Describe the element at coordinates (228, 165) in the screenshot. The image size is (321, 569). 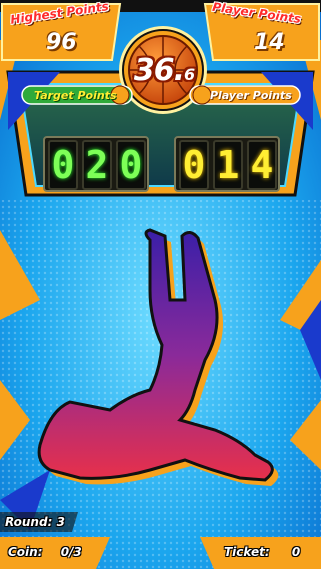
I see `player-digit: 1` at that location.